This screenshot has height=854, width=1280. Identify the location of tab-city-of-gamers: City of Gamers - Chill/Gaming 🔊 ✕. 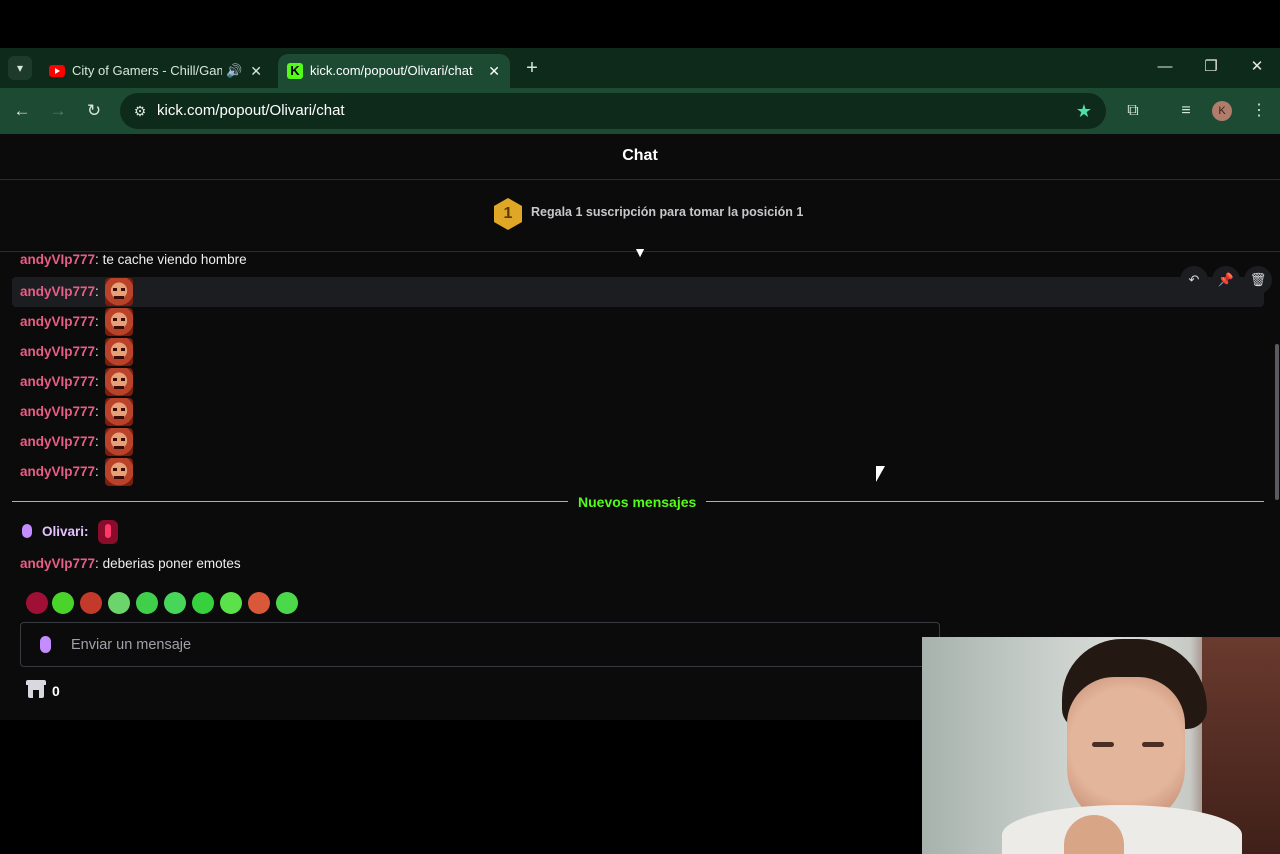
(156, 71).